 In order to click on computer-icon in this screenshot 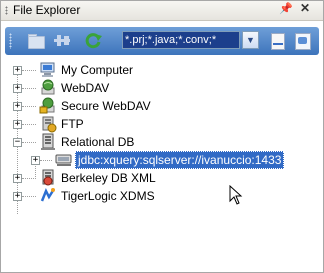, I will do `click(48, 70)`.